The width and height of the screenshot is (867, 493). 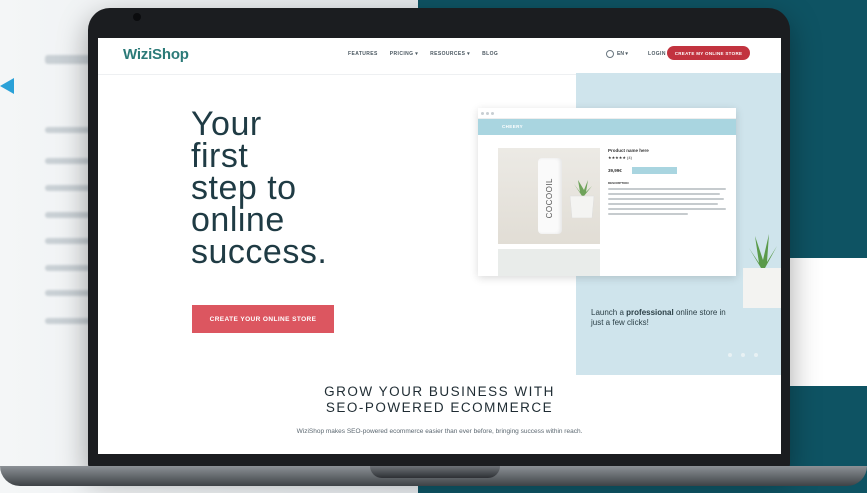 What do you see at coordinates (220, 156) in the screenshot?
I see `hero-title-line: first` at bounding box center [220, 156].